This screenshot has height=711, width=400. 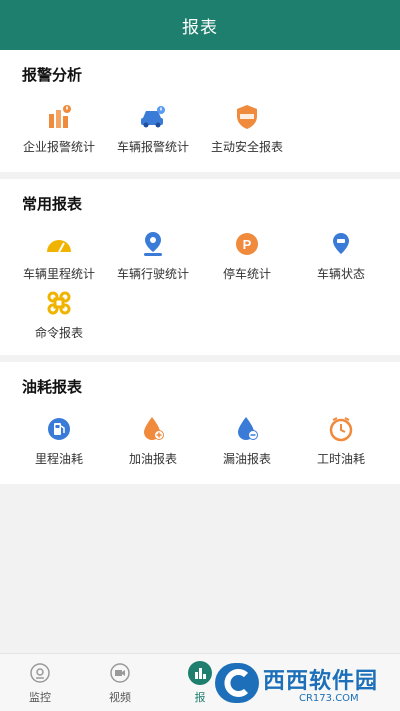 What do you see at coordinates (152, 459) in the screenshot?
I see `item-label: 加油报表` at bounding box center [152, 459].